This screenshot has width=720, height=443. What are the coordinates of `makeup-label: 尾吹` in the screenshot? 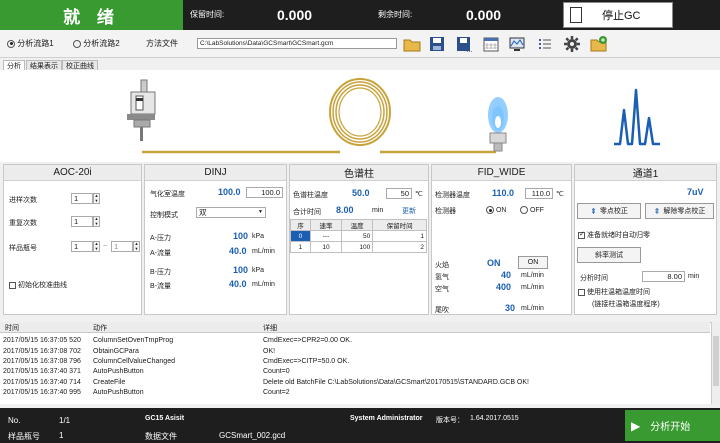 It's located at (442, 310).